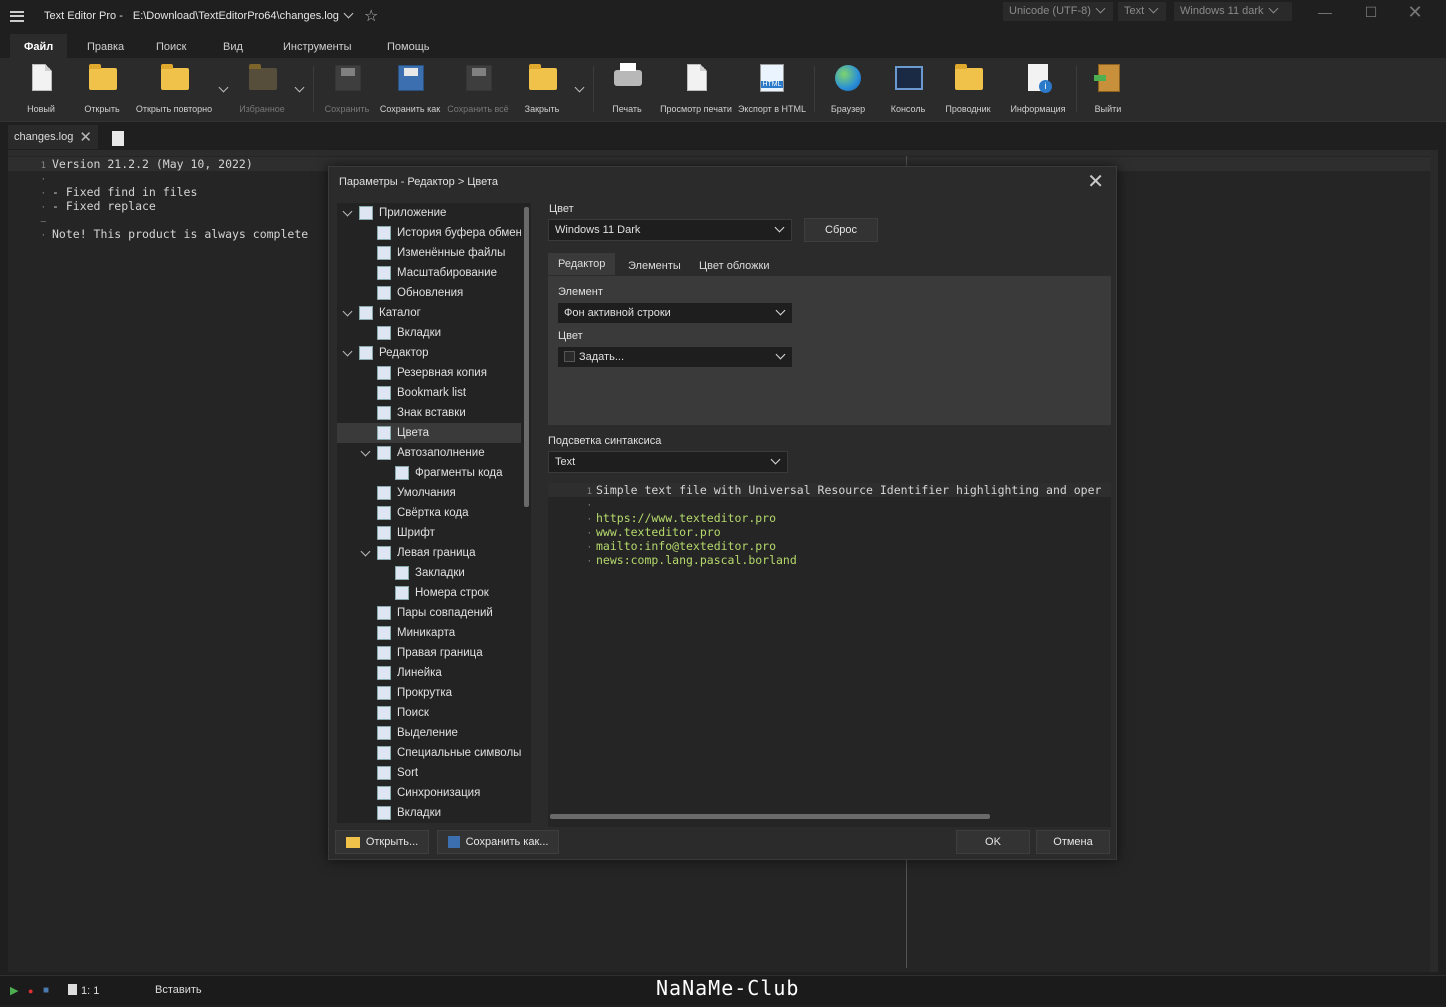 Image resolution: width=1446 pixels, height=1007 pixels. I want to click on tree-item: История буфера обмена, so click(429, 233).